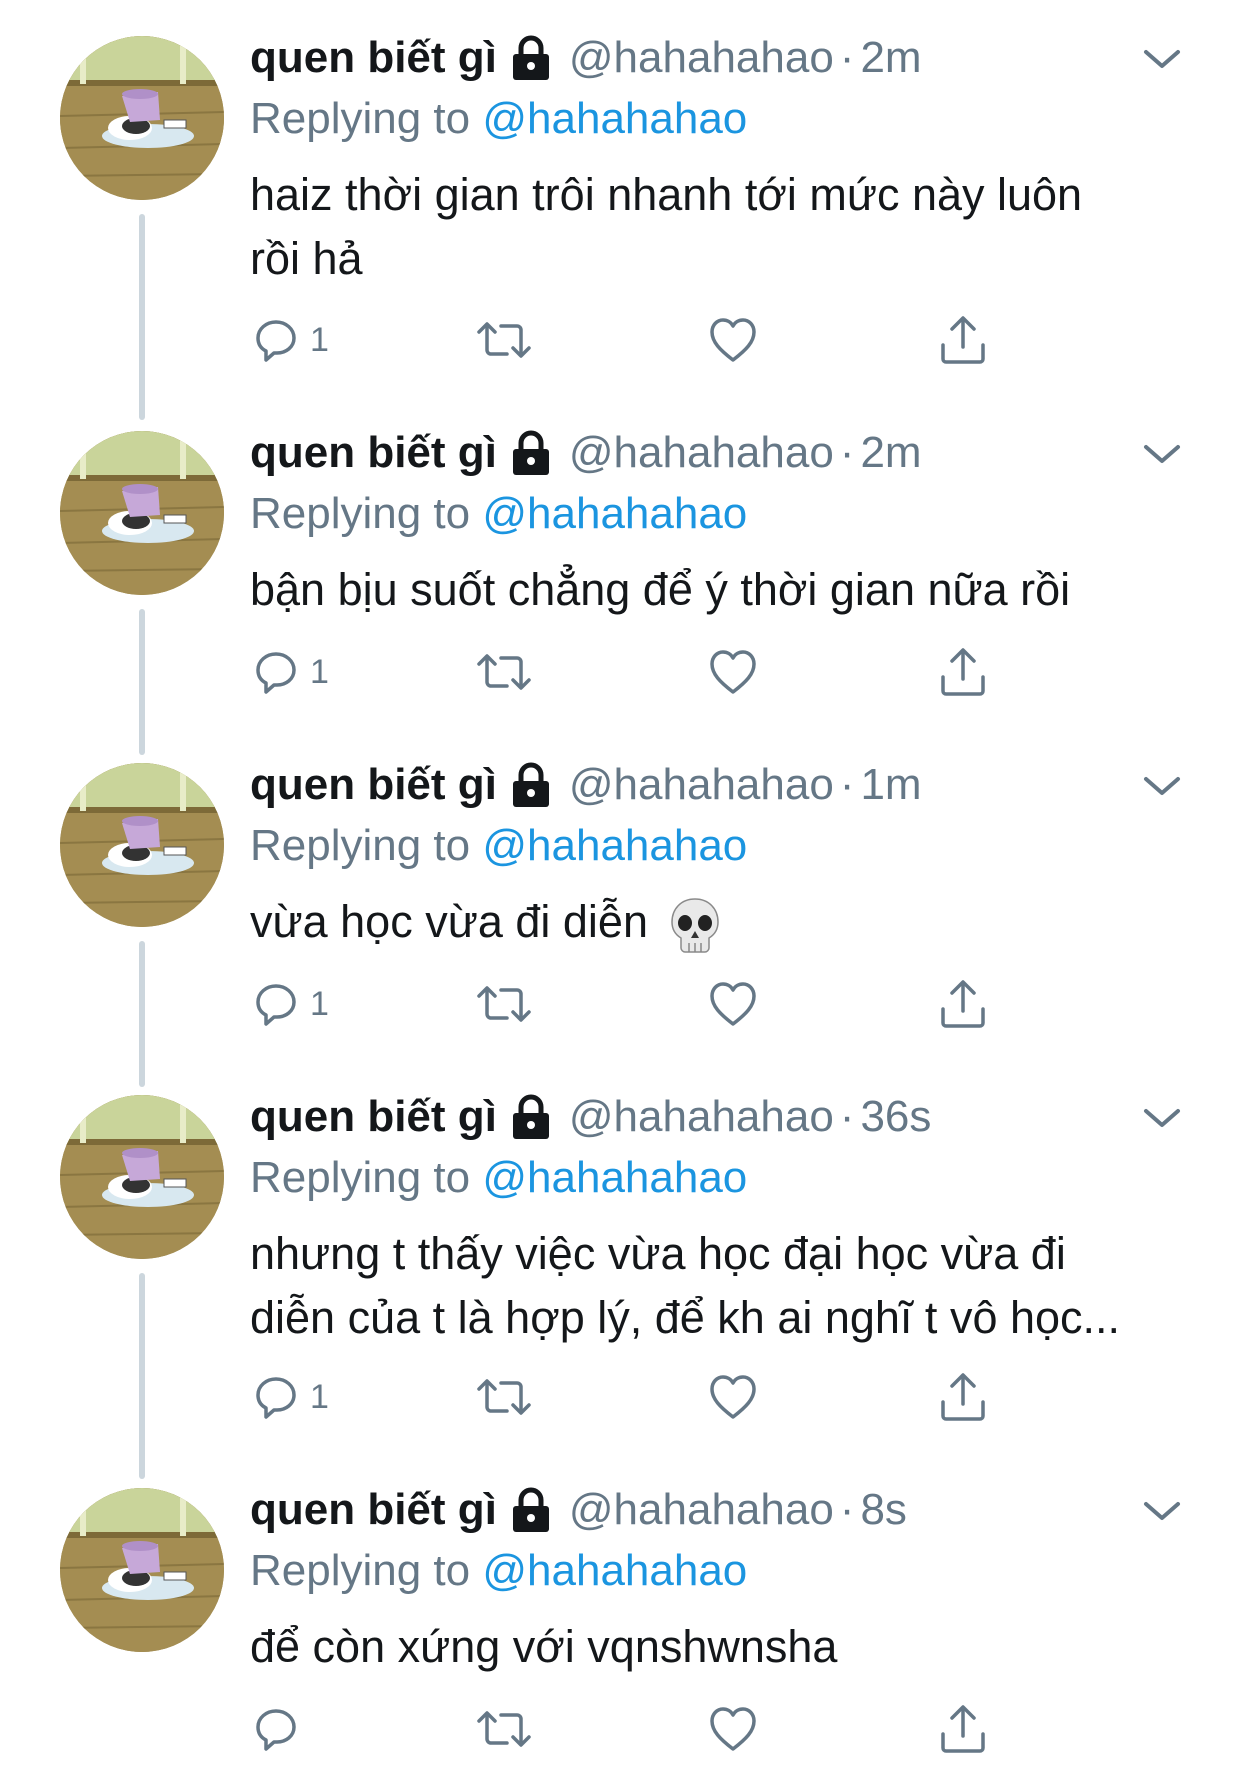 Image resolution: width=1242 pixels, height=1787 pixels. What do you see at coordinates (895, 1117) in the screenshot?
I see `timestamp: 36s` at bounding box center [895, 1117].